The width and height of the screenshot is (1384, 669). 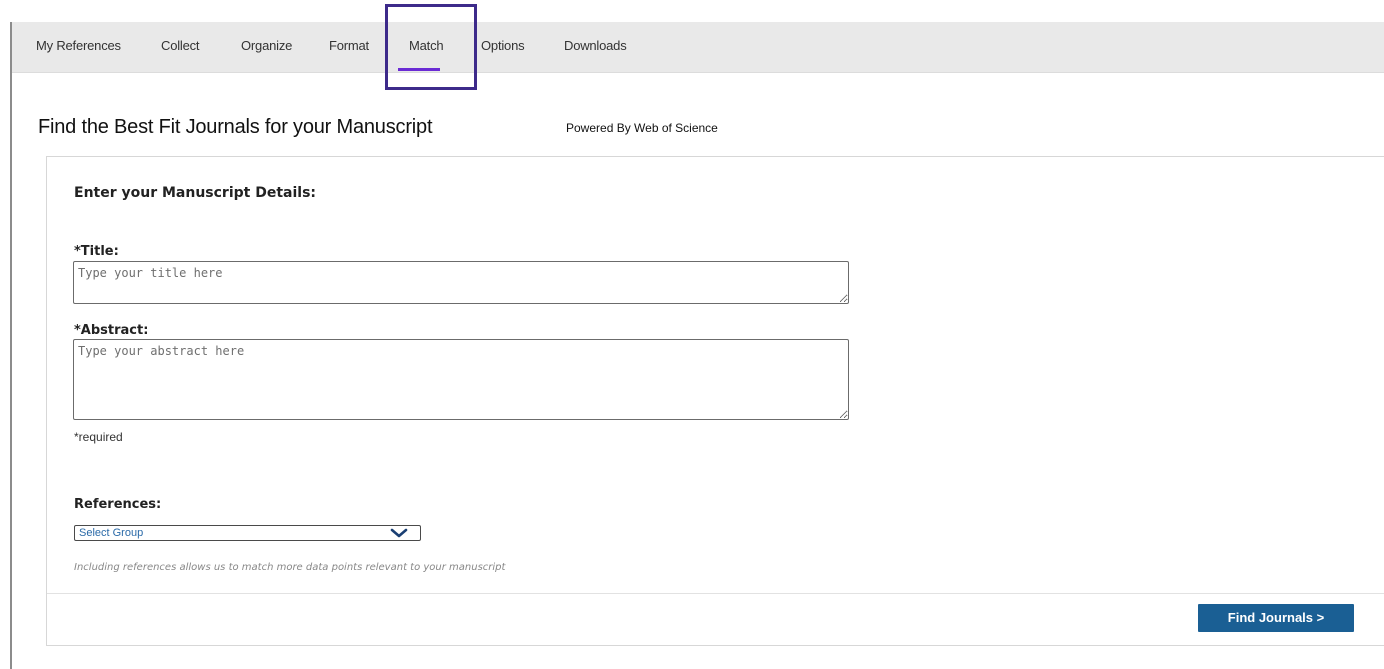 What do you see at coordinates (78, 47) in the screenshot?
I see `tab-my-references: My References` at bounding box center [78, 47].